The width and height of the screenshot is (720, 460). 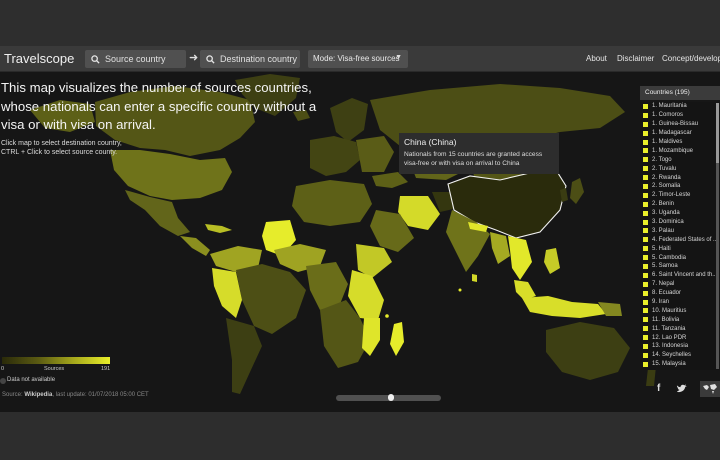 What do you see at coordinates (691, 58) in the screenshot?
I see `nav-concept: Concept/development:` at bounding box center [691, 58].